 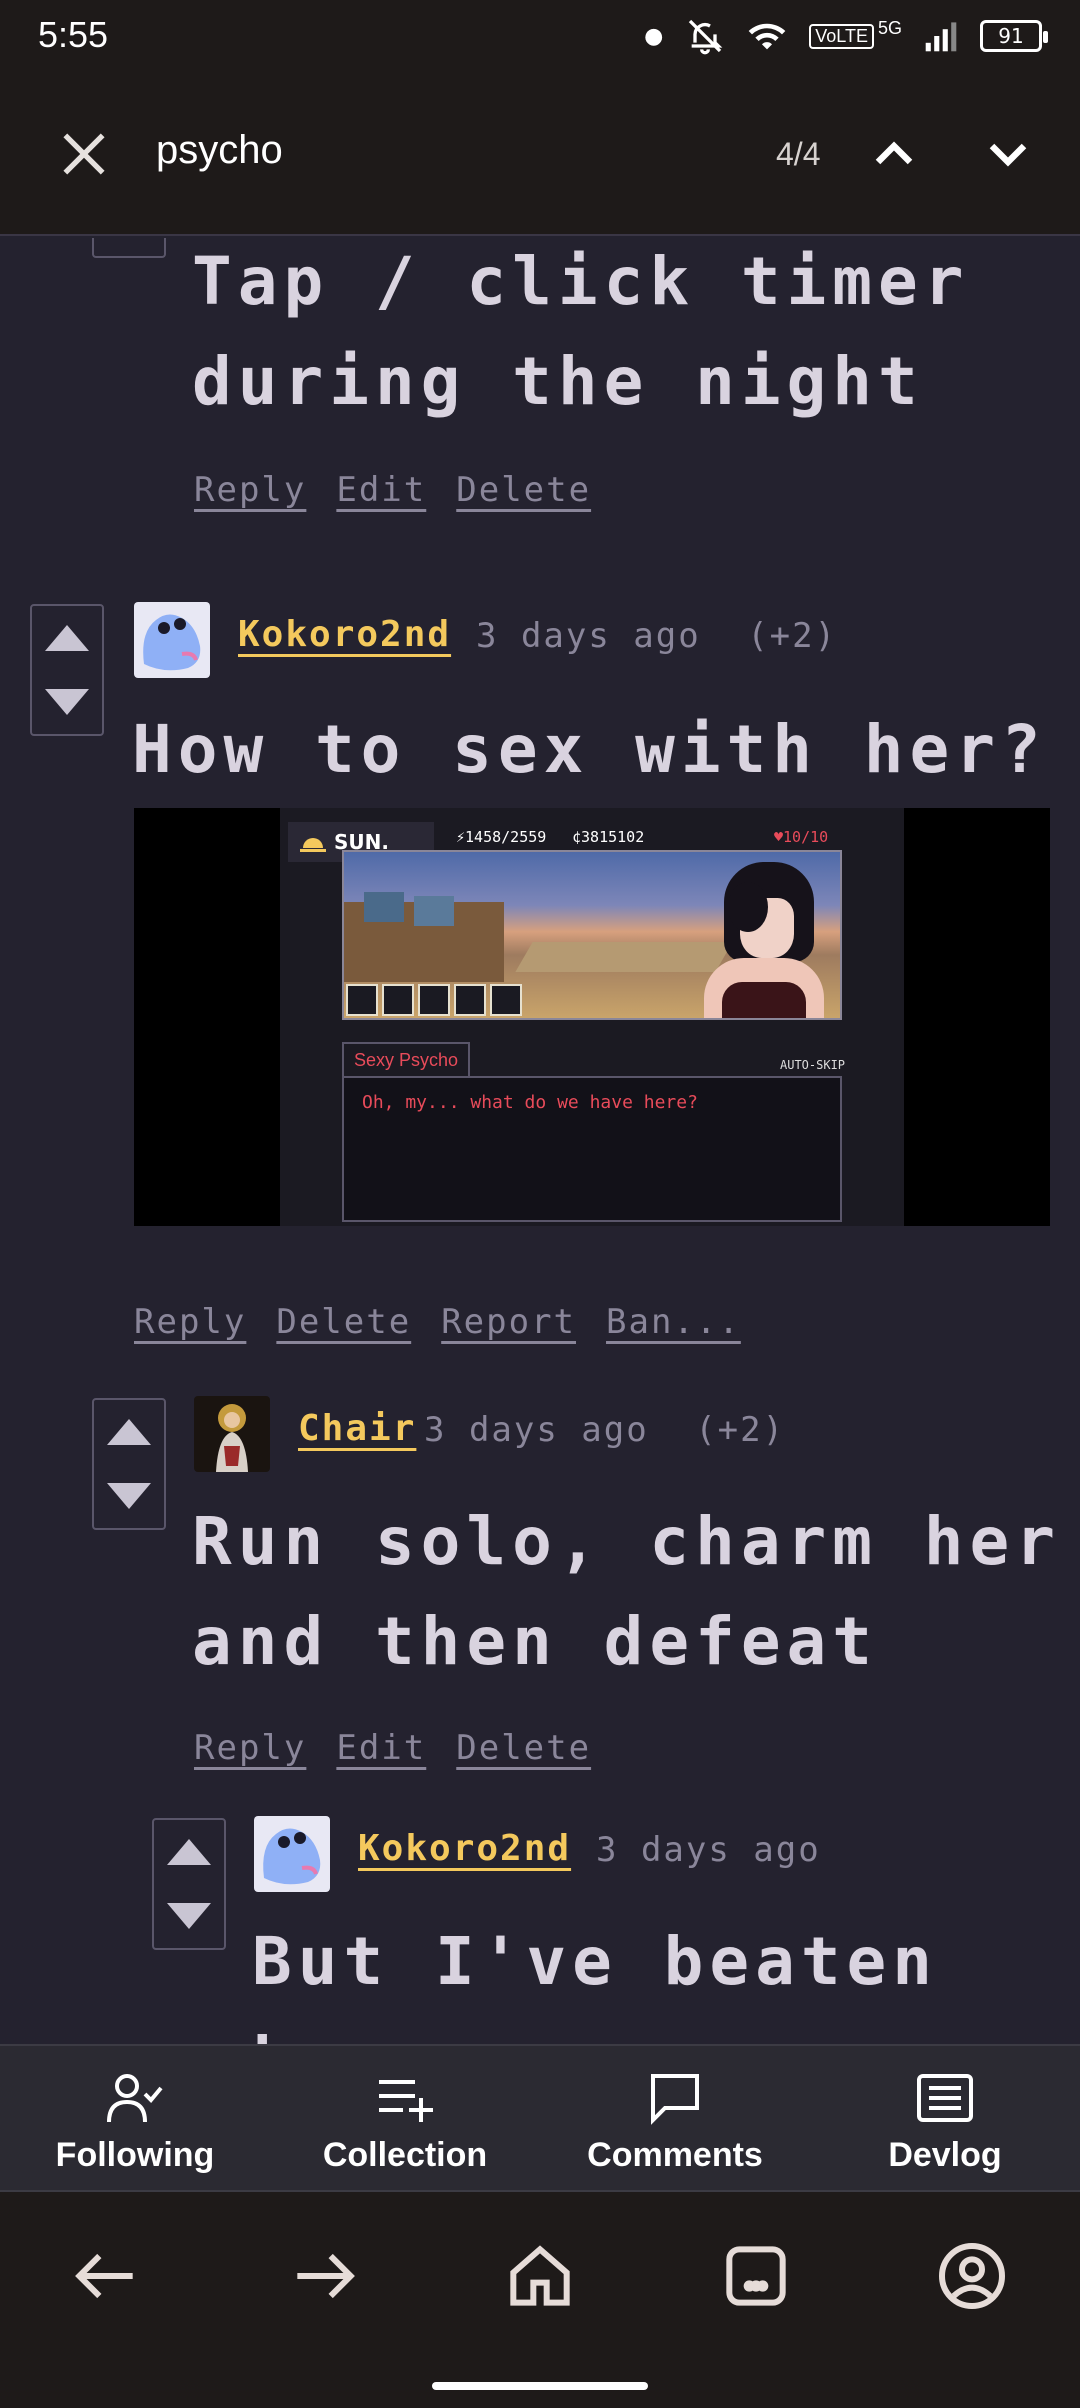 What do you see at coordinates (841, 36) in the screenshot?
I see `volte-badge: VoLTE` at bounding box center [841, 36].